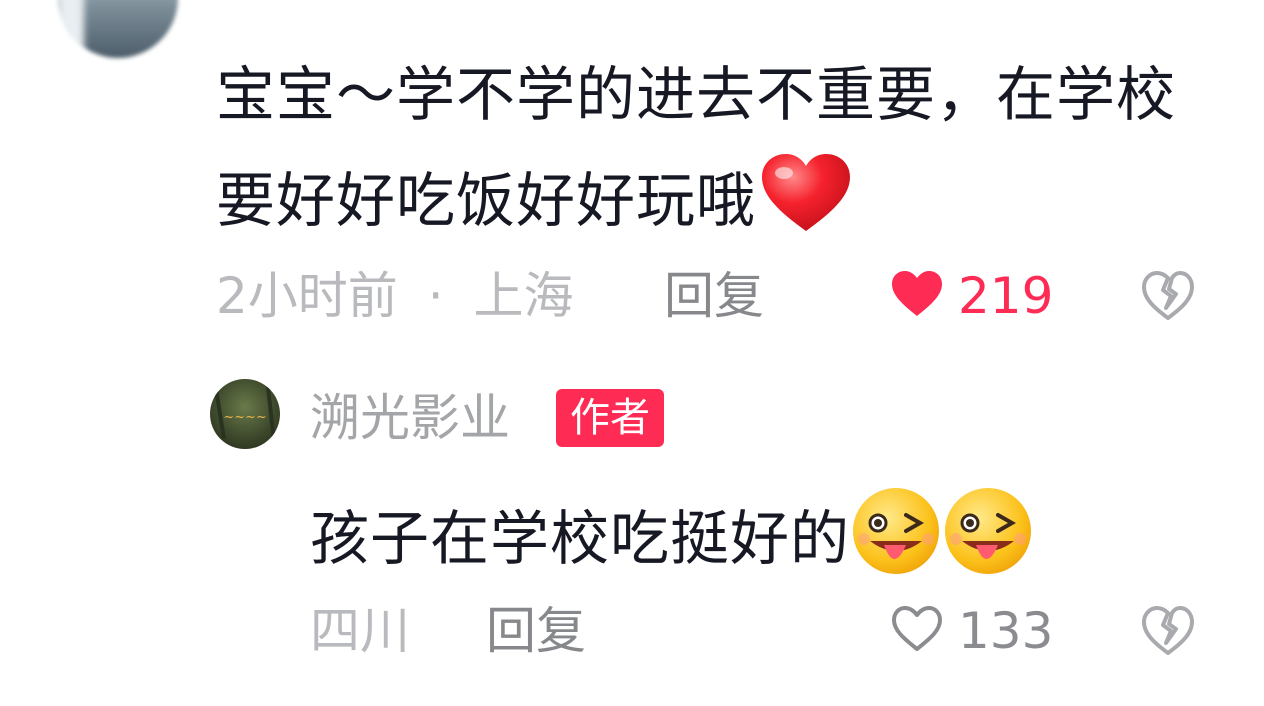  What do you see at coordinates (1006, 631) in the screenshot?
I see `reply-like-count: 133` at bounding box center [1006, 631].